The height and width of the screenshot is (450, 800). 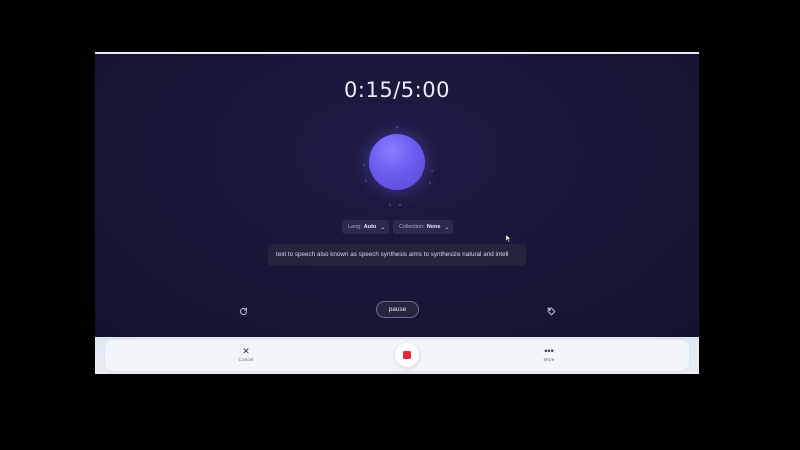 What do you see at coordinates (397, 90) in the screenshot?
I see `recording-timer: 0:15/5:00` at bounding box center [397, 90].